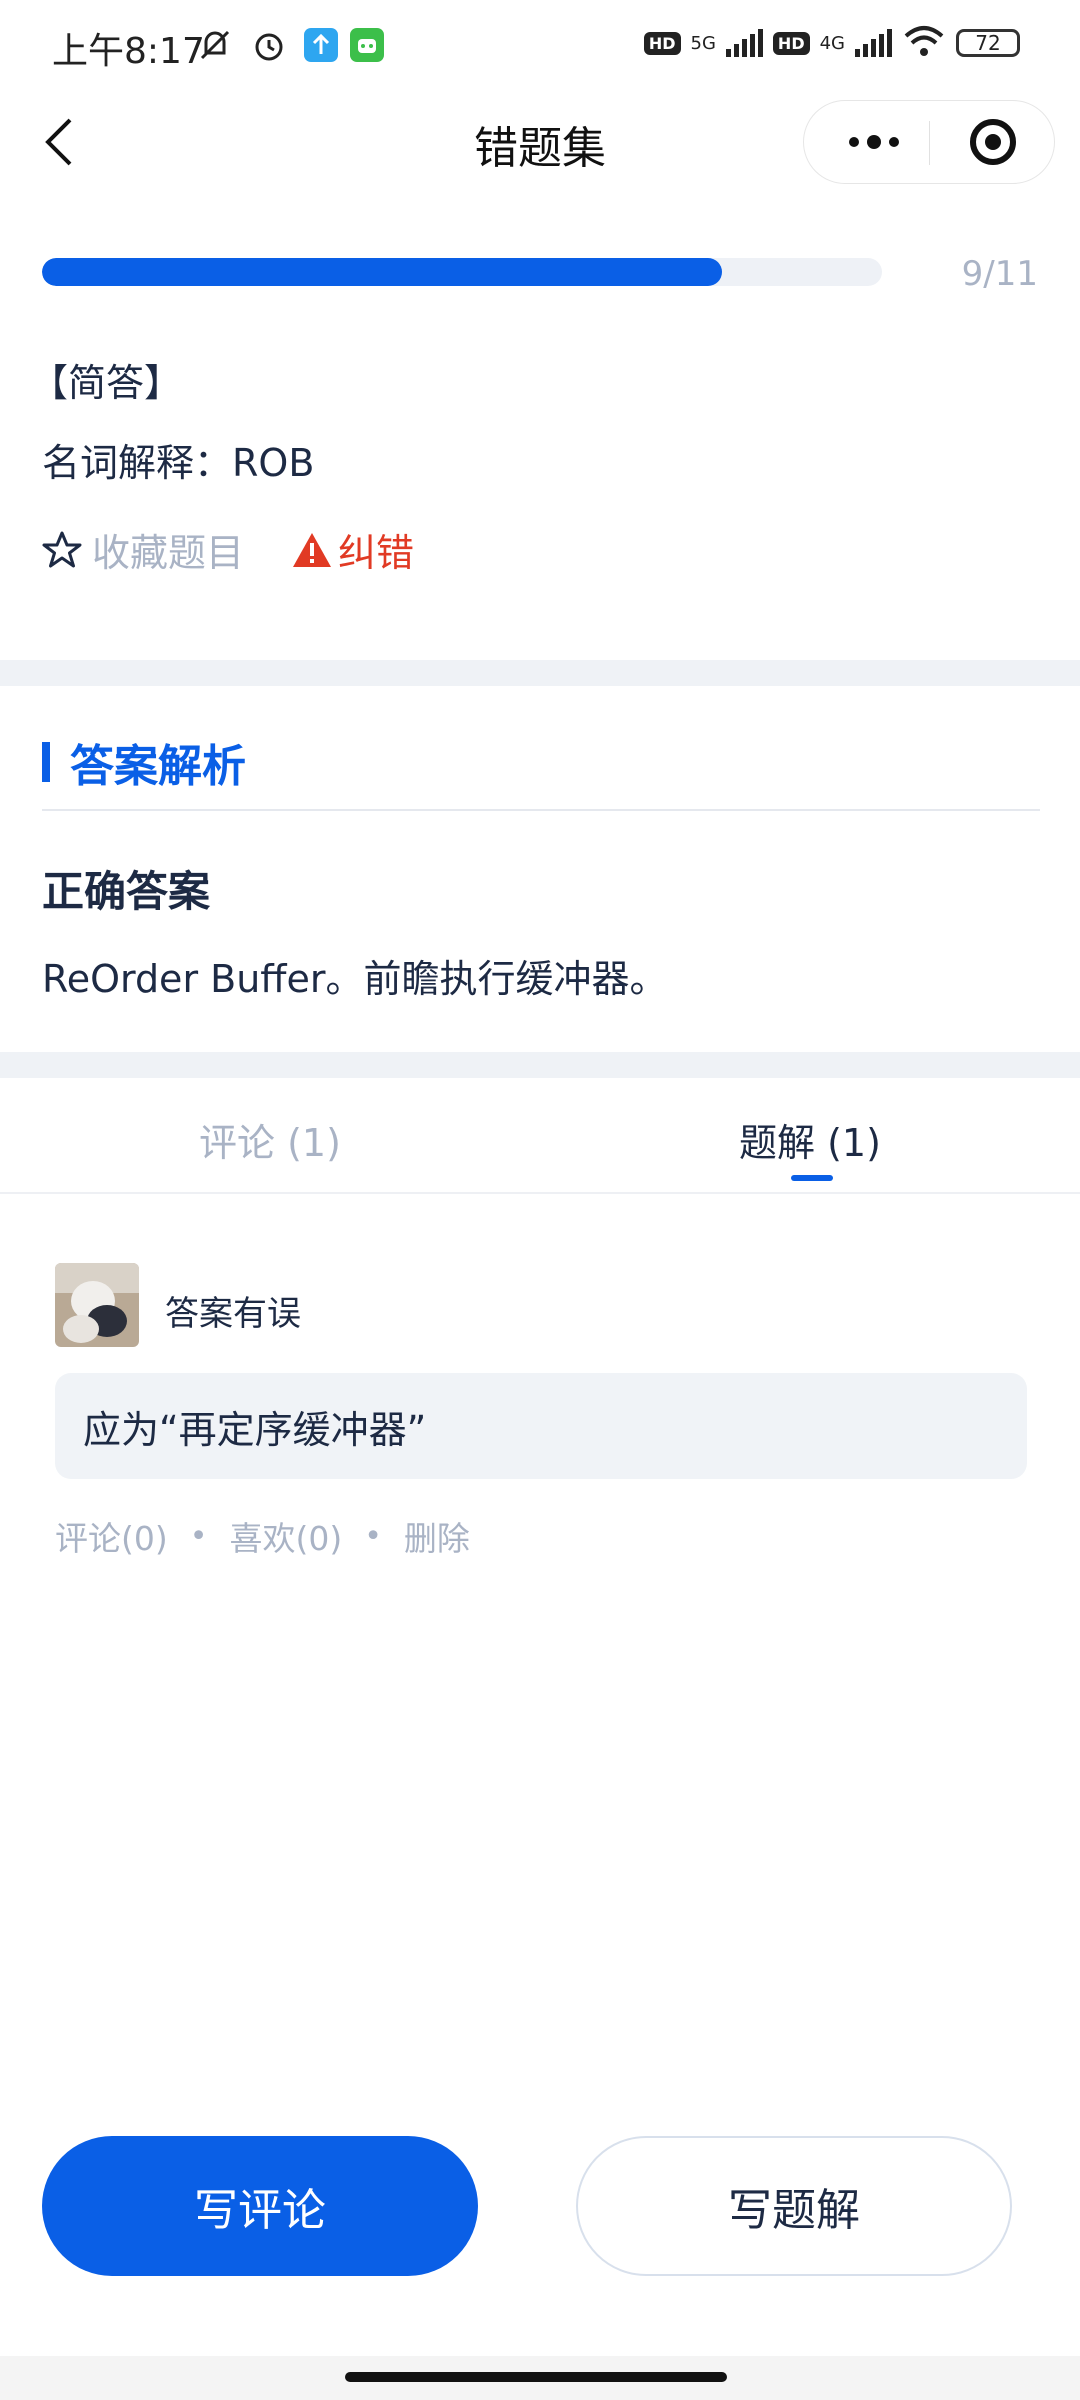 The width and height of the screenshot is (1080, 2400). What do you see at coordinates (126, 891) in the screenshot?
I see `correct-answer-label: 正确答案` at bounding box center [126, 891].